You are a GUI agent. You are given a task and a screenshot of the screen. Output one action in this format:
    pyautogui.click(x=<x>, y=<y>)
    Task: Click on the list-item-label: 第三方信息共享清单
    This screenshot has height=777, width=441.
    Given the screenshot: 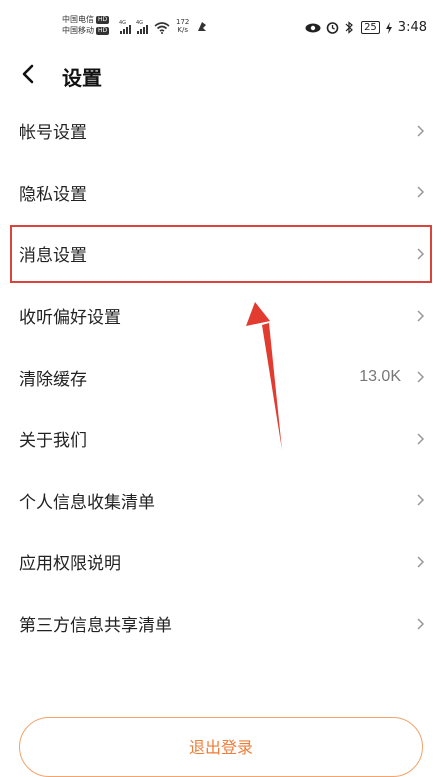 What is the action you would take?
    pyautogui.click(x=95, y=626)
    